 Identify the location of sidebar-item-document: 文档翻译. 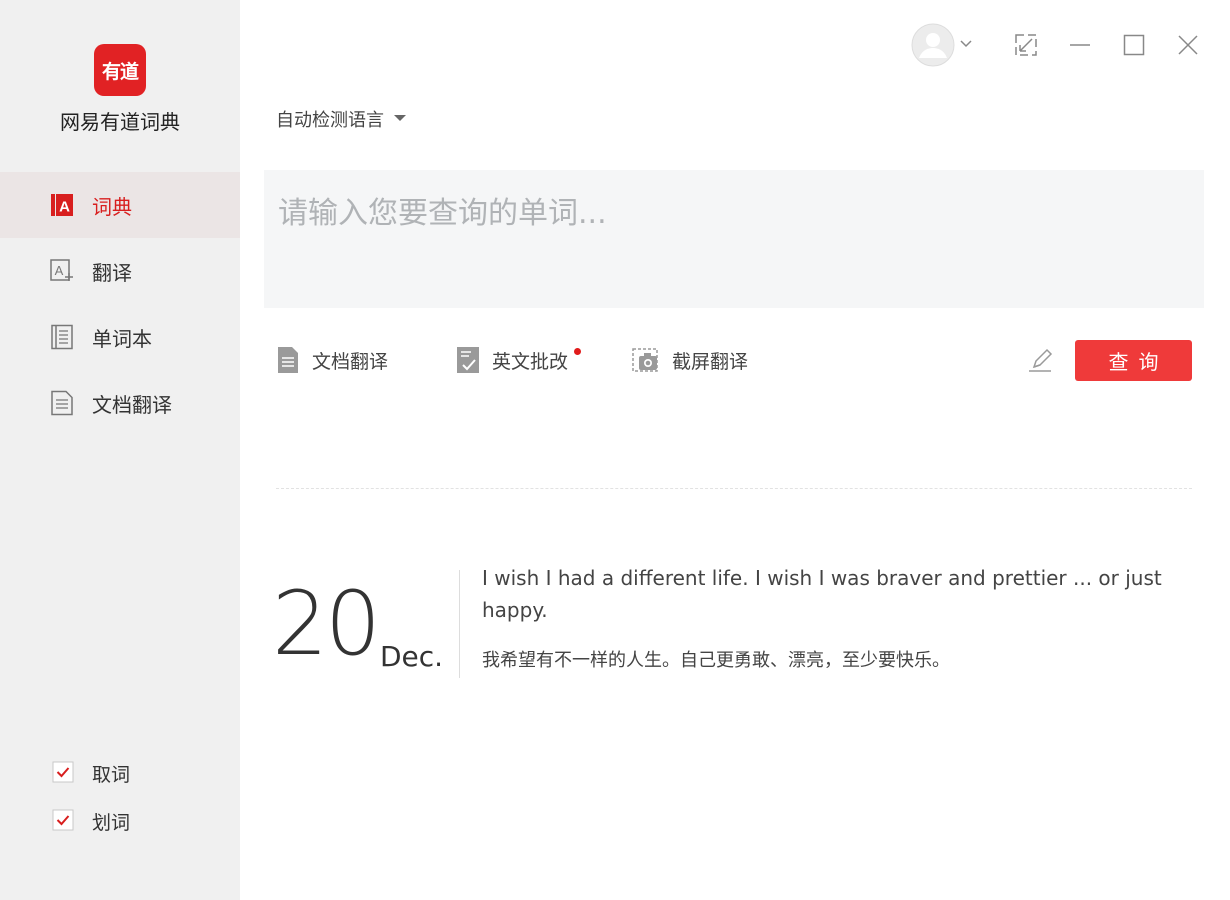
(120, 403).